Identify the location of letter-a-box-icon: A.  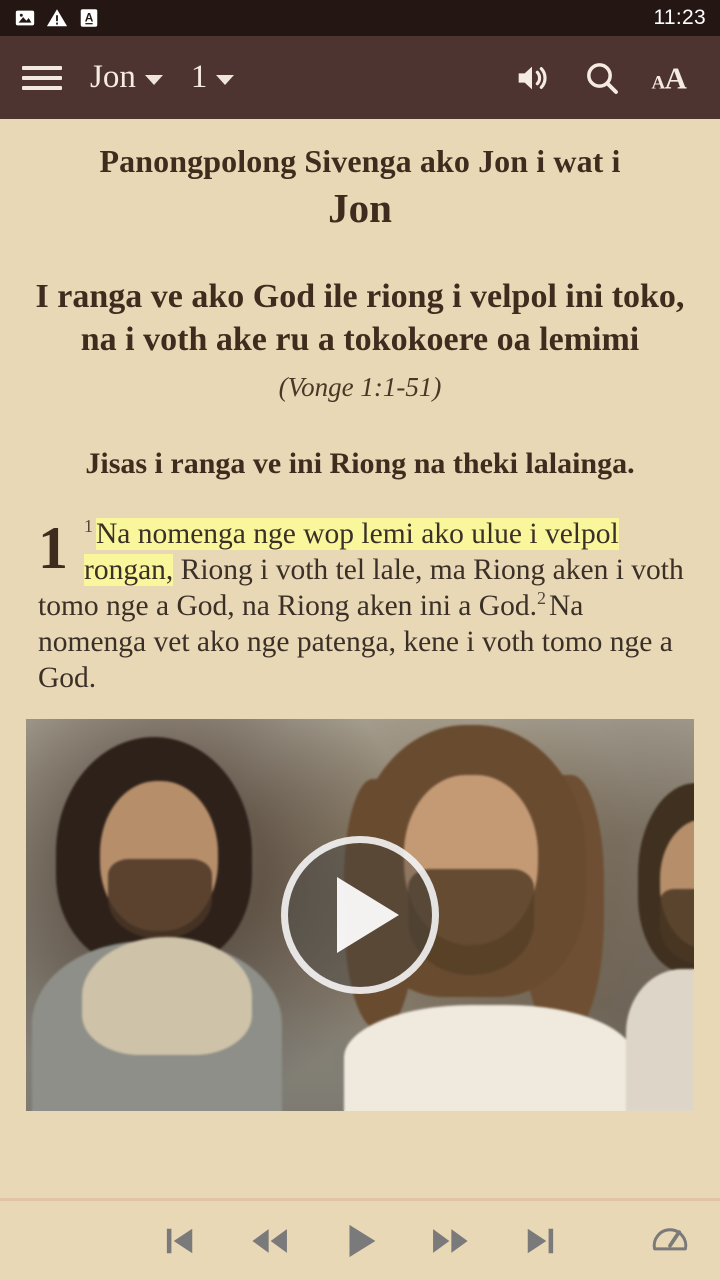
(89, 18).